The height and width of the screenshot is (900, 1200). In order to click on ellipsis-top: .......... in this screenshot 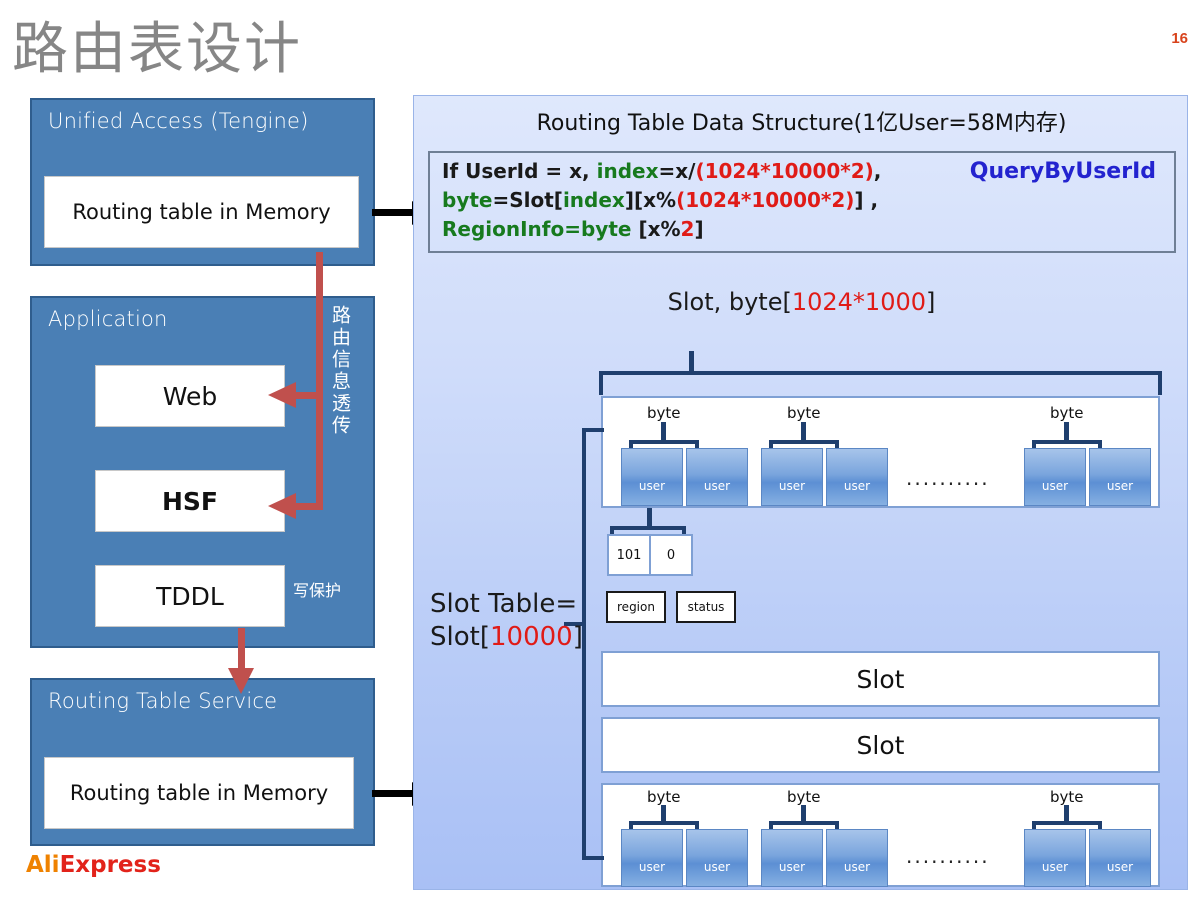, I will do `click(948, 478)`.